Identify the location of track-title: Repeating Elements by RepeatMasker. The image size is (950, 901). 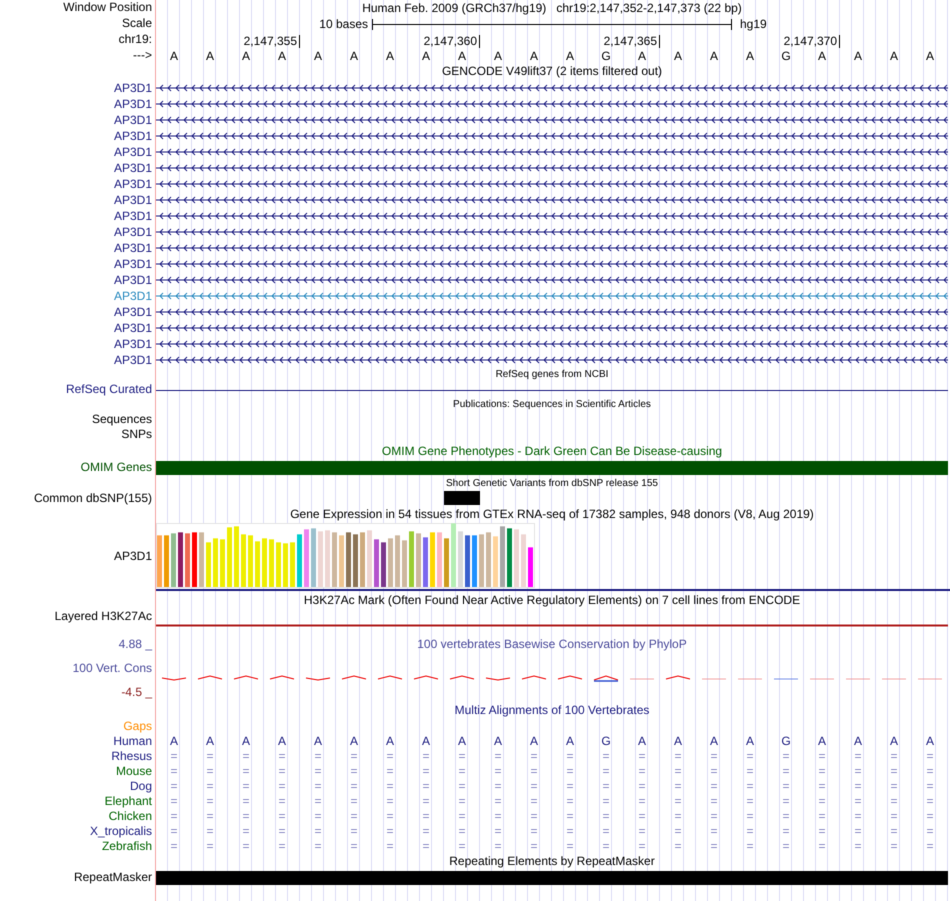
(552, 862).